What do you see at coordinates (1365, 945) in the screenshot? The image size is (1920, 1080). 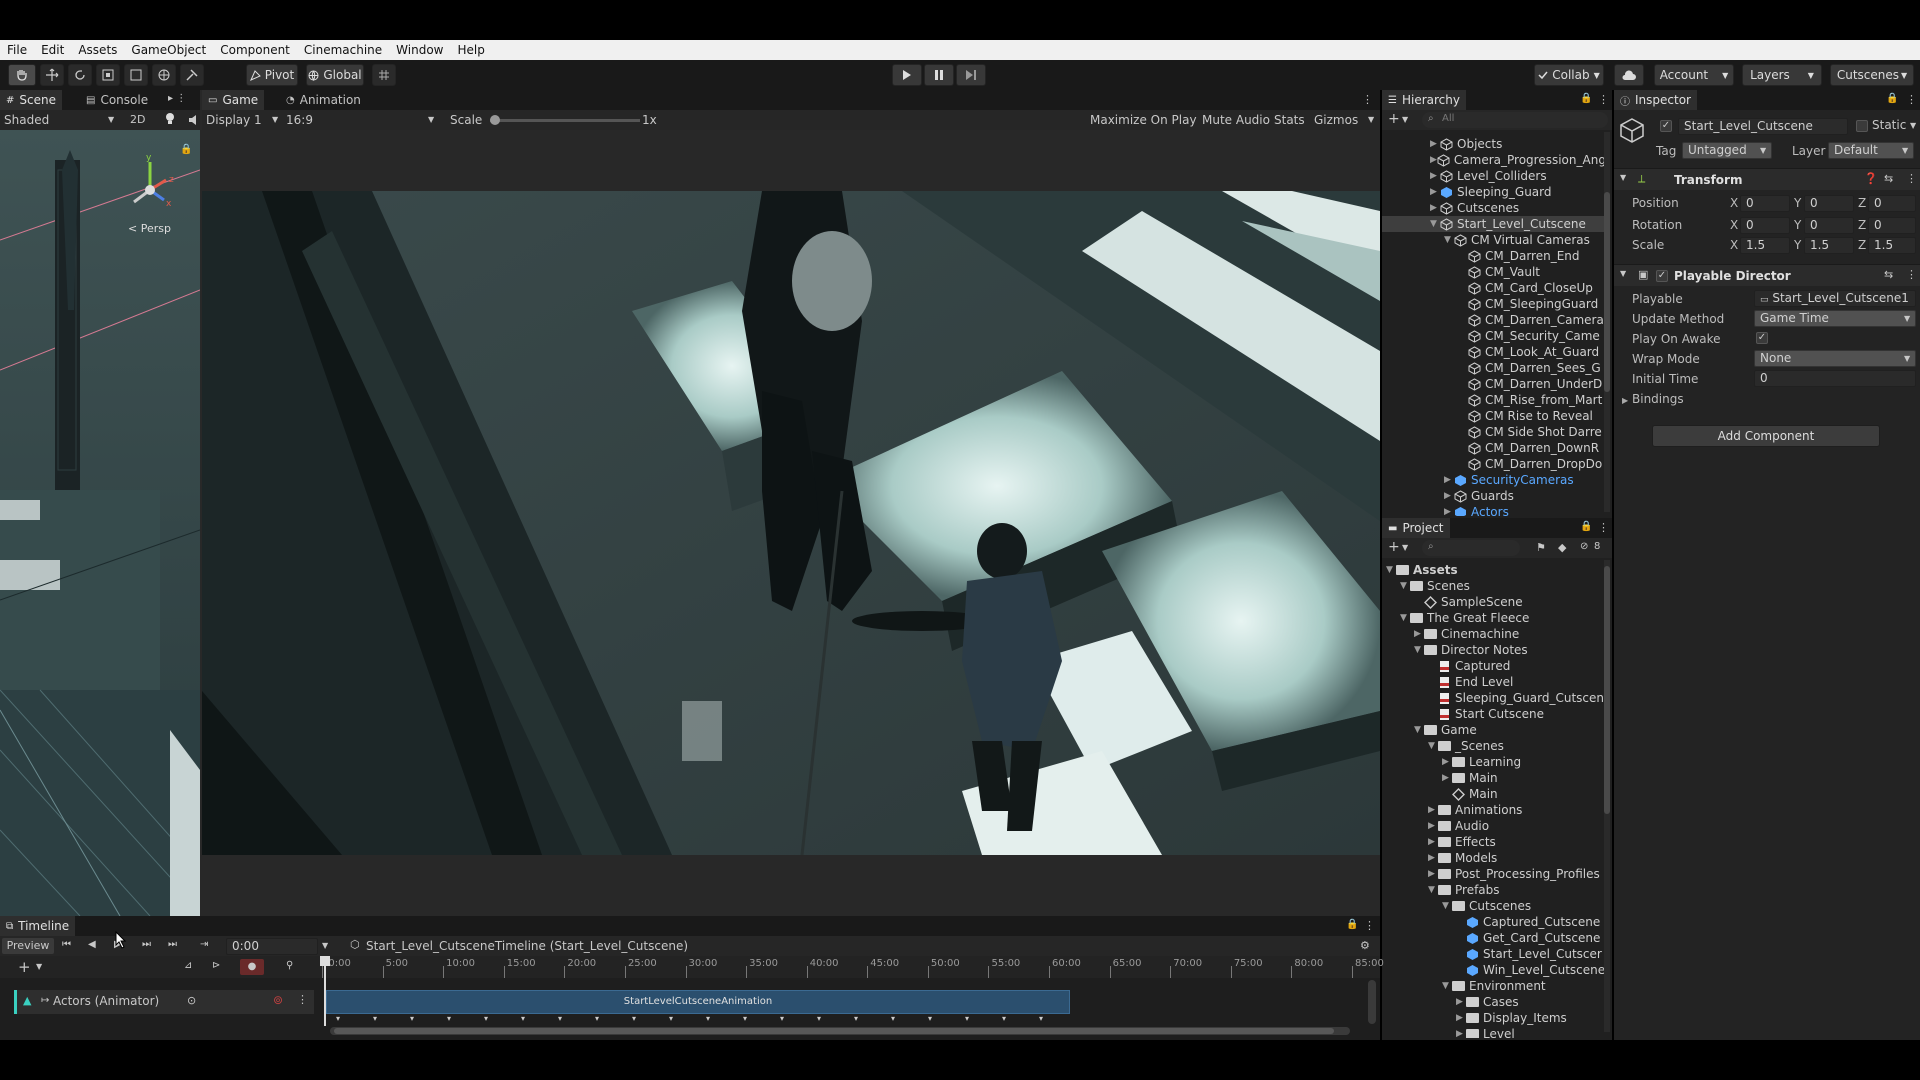 I see `settings-gear-icon: ⚙` at bounding box center [1365, 945].